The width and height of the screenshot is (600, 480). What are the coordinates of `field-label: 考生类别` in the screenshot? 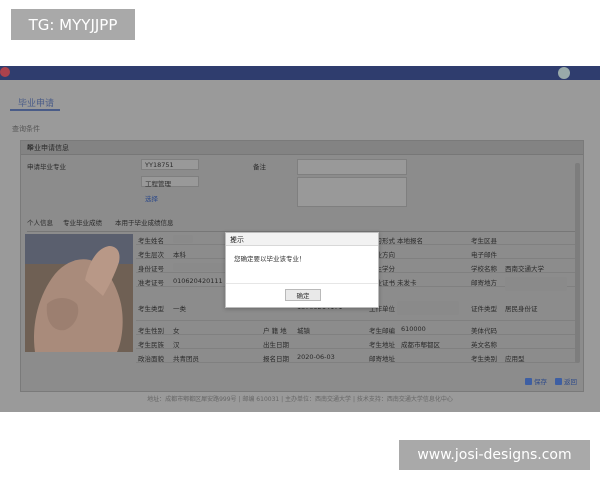 It's located at (484, 359).